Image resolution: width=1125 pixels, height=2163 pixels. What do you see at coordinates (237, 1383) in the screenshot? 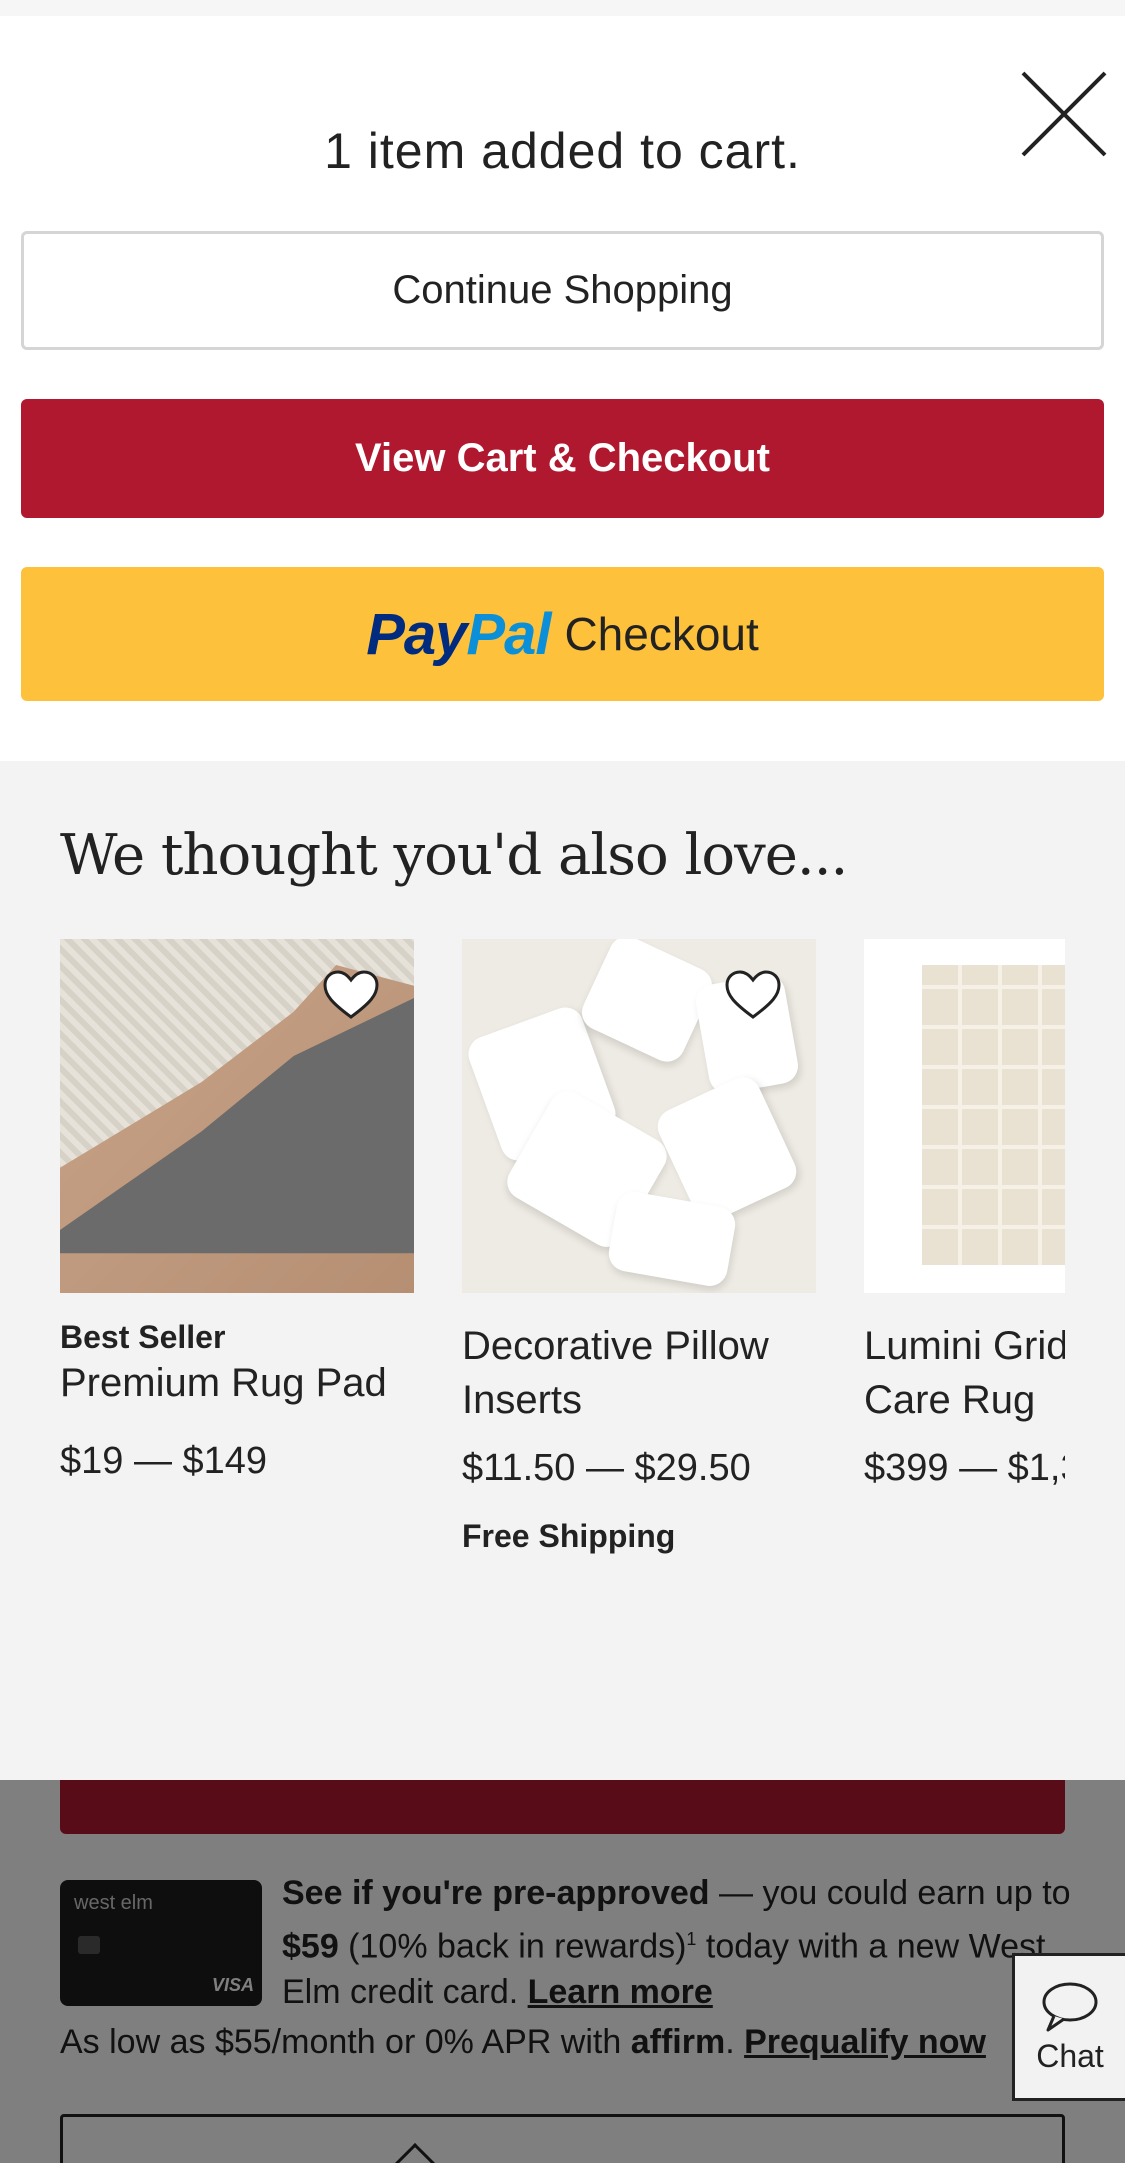
I see `product-name: Premium Rug Pad` at bounding box center [237, 1383].